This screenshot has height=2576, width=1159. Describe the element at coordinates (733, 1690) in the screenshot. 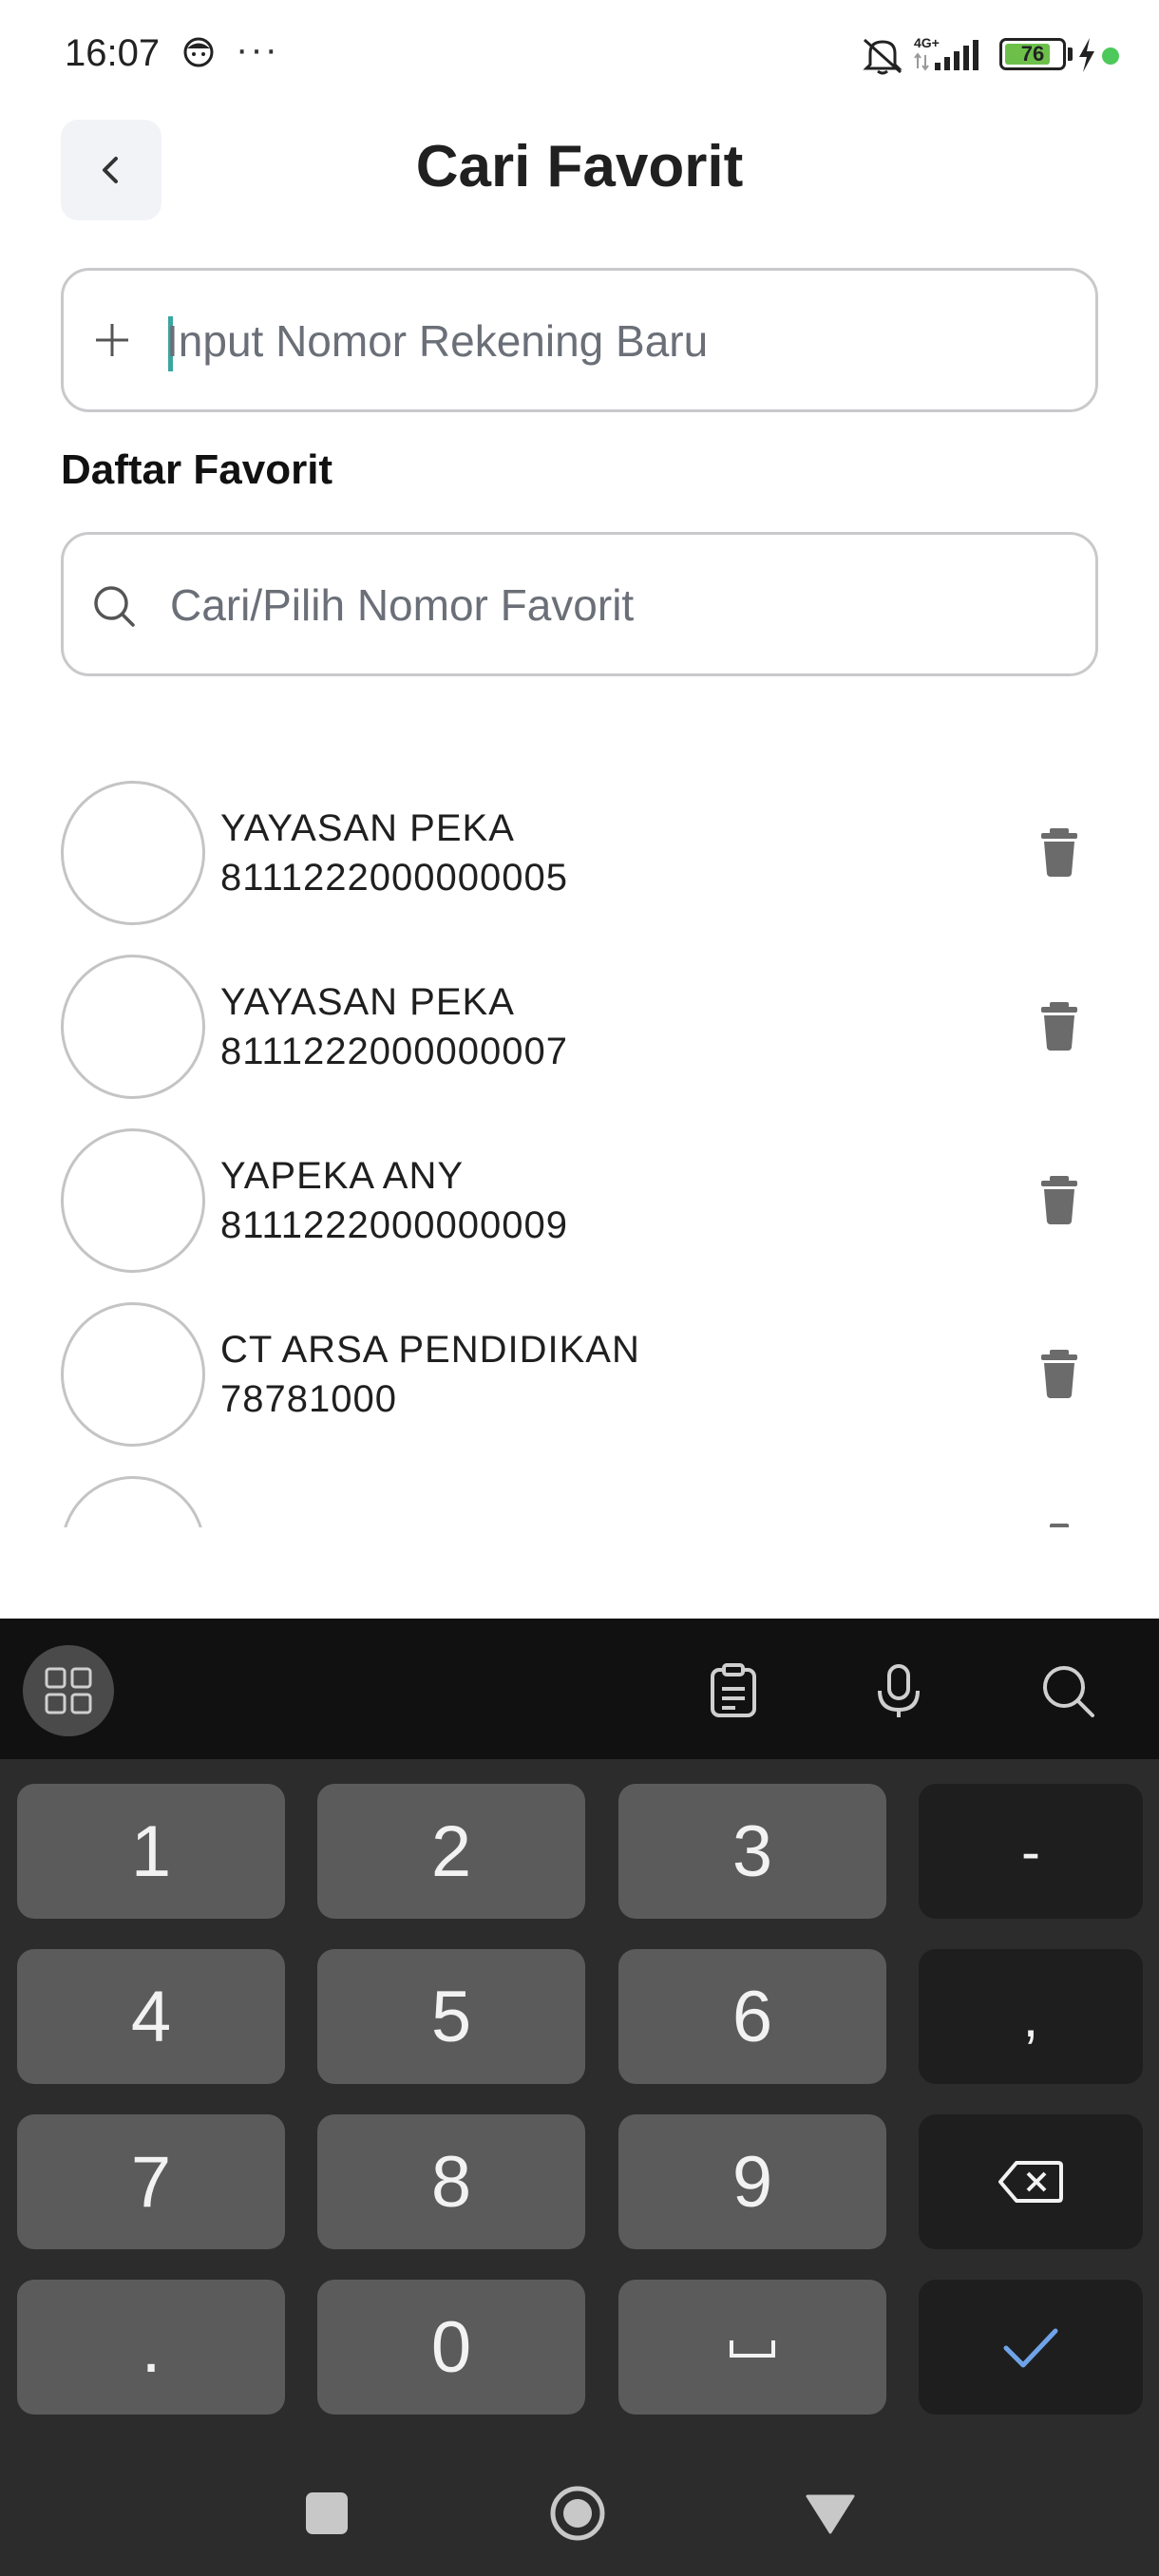

I see `clipboard-icon` at that location.